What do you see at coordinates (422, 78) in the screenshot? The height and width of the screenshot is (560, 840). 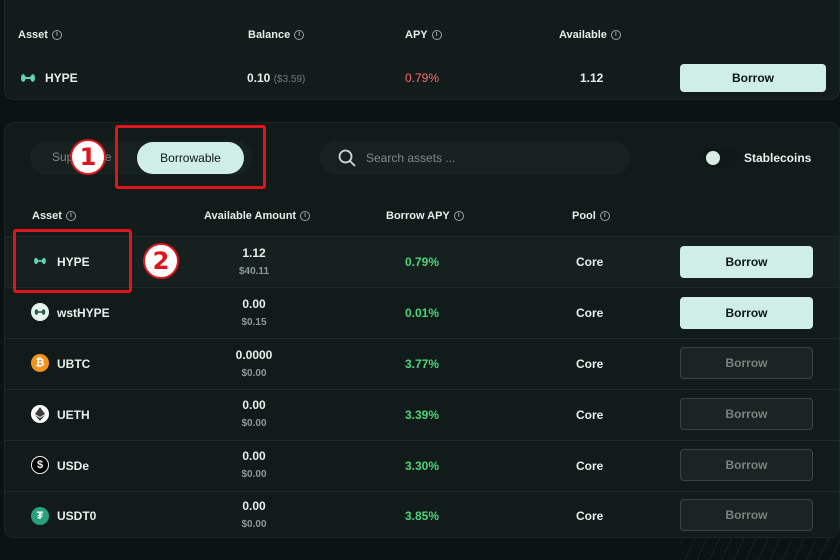 I see `top-apy: 0.79%` at bounding box center [422, 78].